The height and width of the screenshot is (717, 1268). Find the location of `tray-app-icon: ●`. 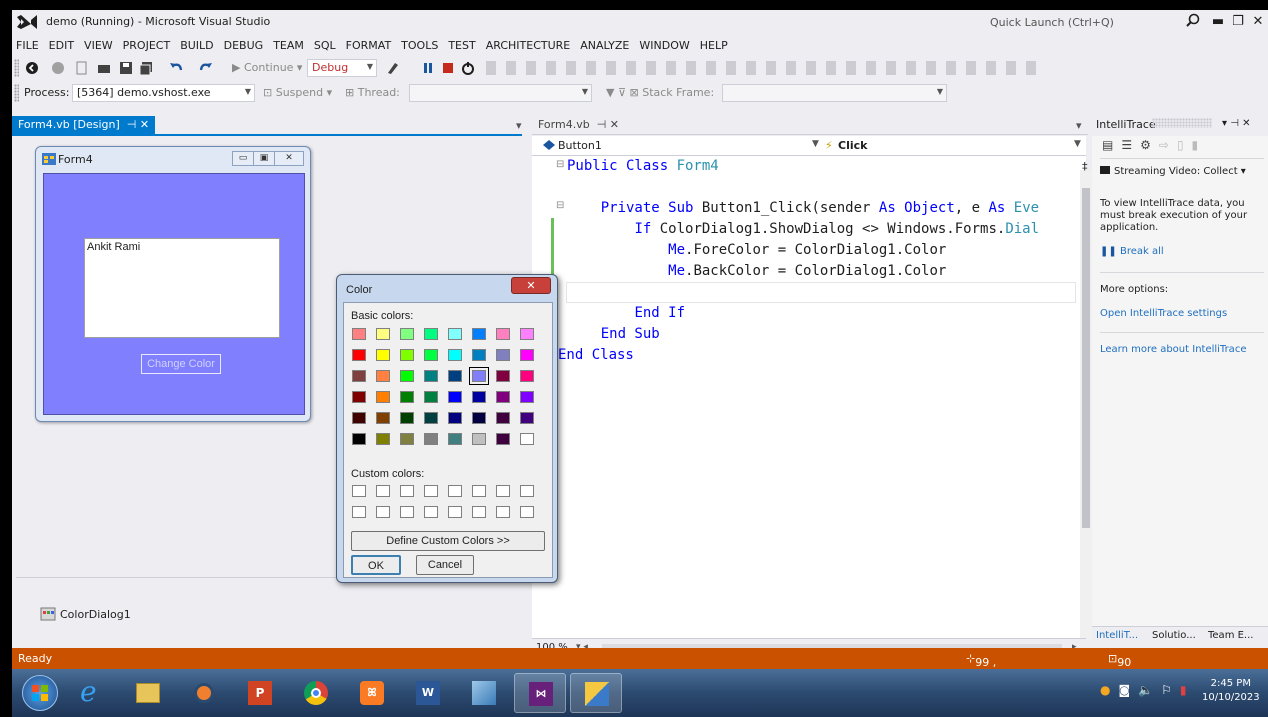

tray-app-icon: ● is located at coordinates (1105, 690).